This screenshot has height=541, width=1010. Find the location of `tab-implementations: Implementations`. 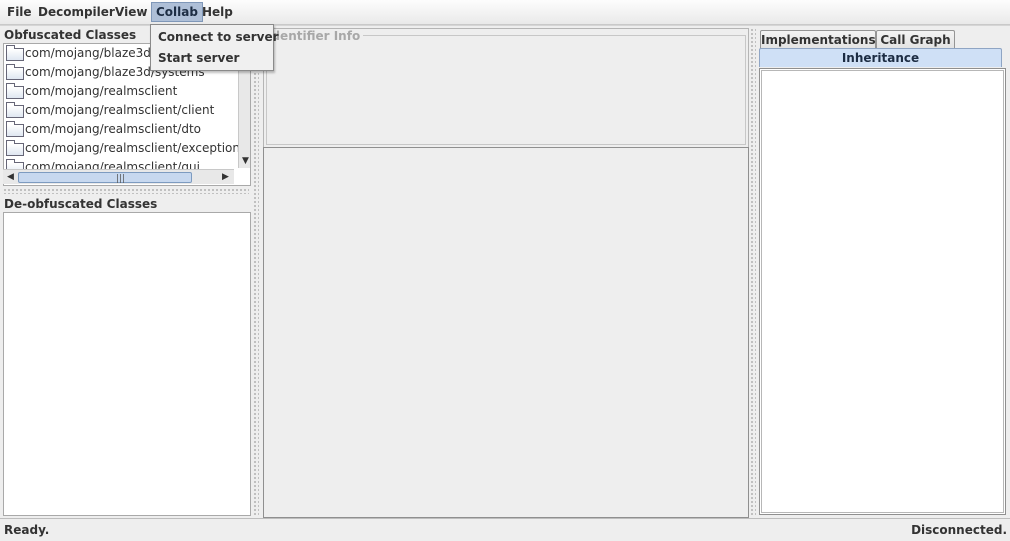

tab-implementations: Implementations is located at coordinates (818, 39).